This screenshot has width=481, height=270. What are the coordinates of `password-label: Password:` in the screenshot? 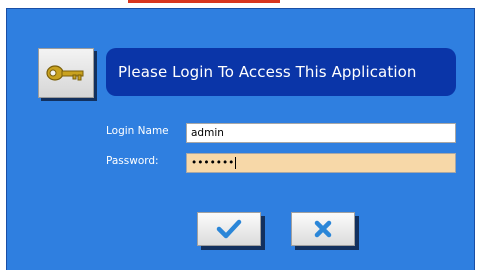 It's located at (132, 161).